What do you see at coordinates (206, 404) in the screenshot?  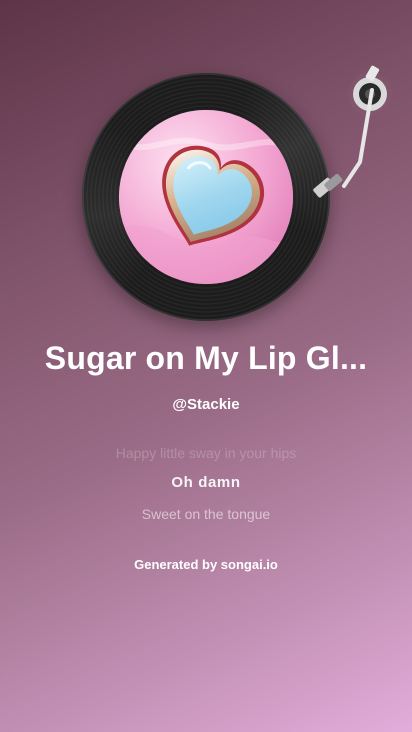 I see `artist-handle: @Stackie` at bounding box center [206, 404].